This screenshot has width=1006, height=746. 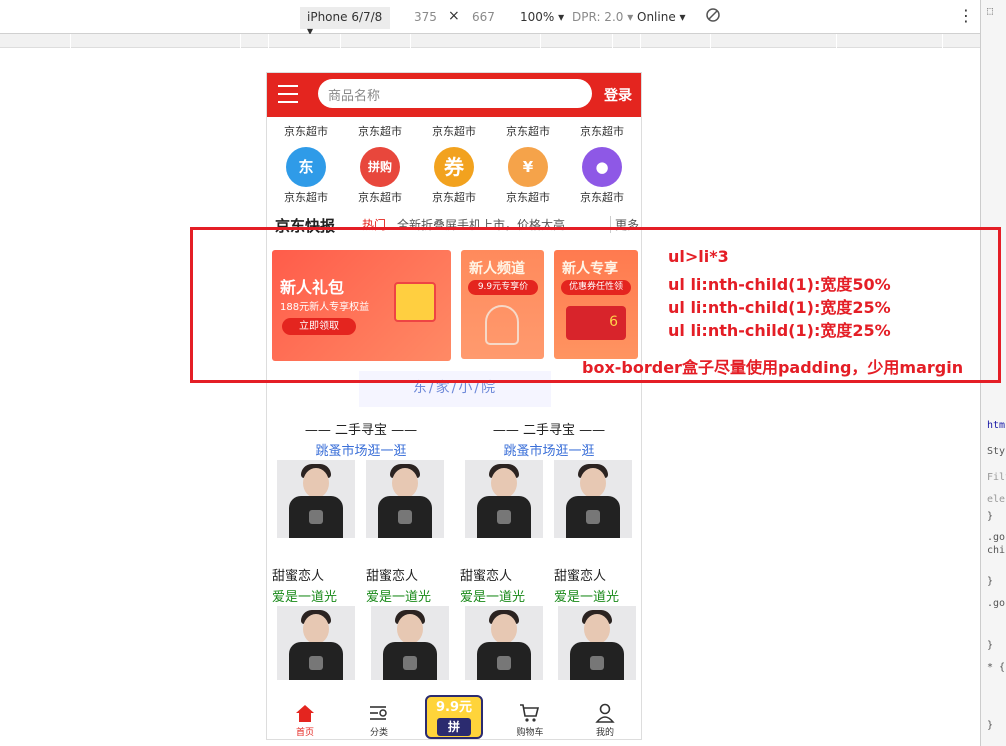 I want to click on dpr-value: DPR: 2.0, so click(x=598, y=17).